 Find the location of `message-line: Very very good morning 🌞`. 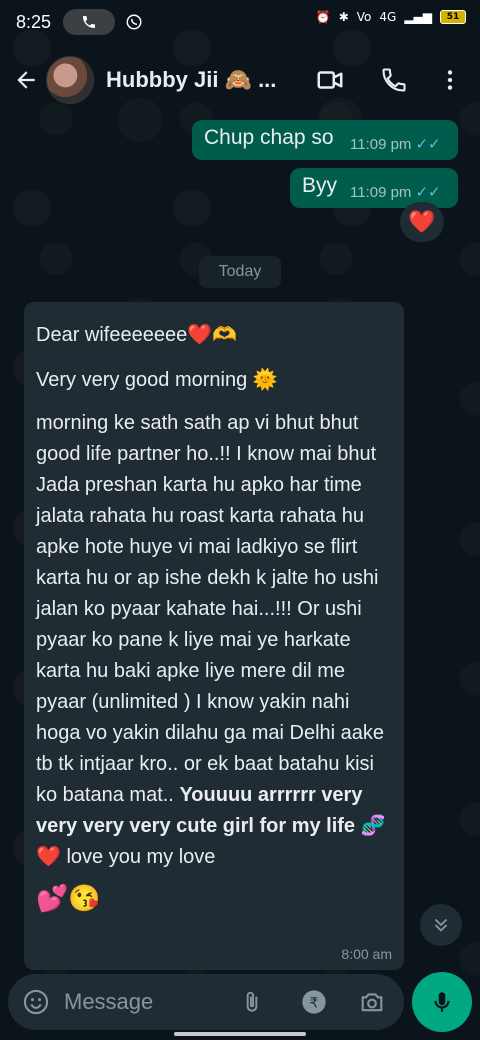

message-line: Very very good morning 🌞 is located at coordinates (157, 380).